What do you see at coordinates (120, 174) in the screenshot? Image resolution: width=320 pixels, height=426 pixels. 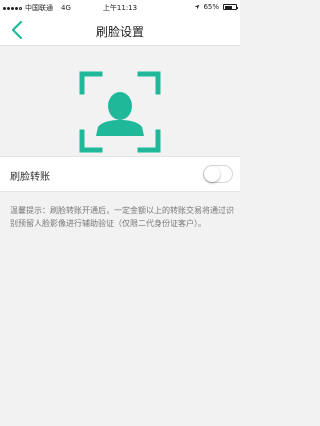 I see `face-transfer-setting-row: 刷脸转账` at bounding box center [120, 174].